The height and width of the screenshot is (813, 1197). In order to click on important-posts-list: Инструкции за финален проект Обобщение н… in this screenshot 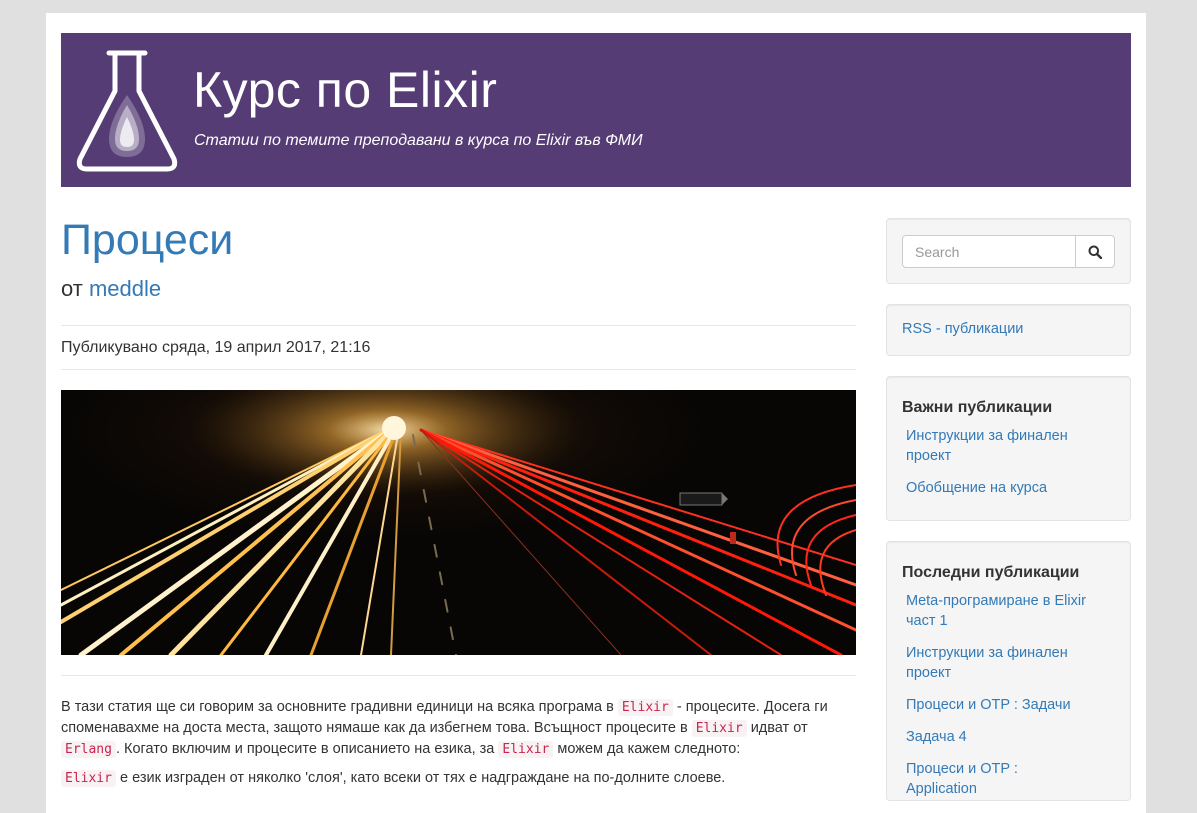, I will do `click(992, 462)`.